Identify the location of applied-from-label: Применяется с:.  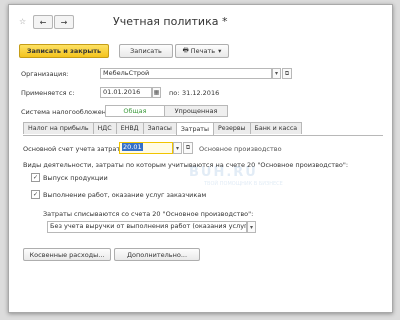
(48, 93).